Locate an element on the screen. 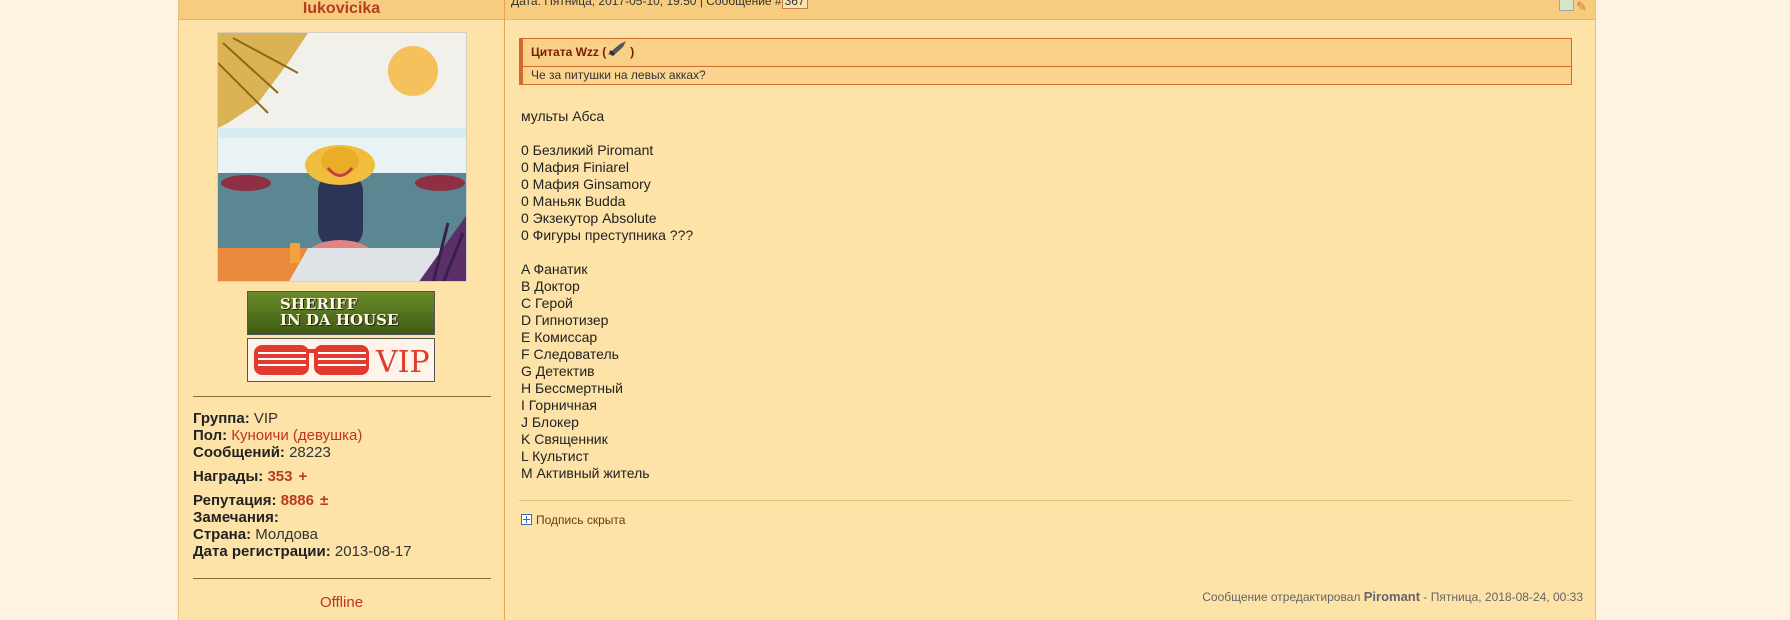 The image size is (1790, 620). signature-toggle: Подпись скрыта is located at coordinates (573, 520).